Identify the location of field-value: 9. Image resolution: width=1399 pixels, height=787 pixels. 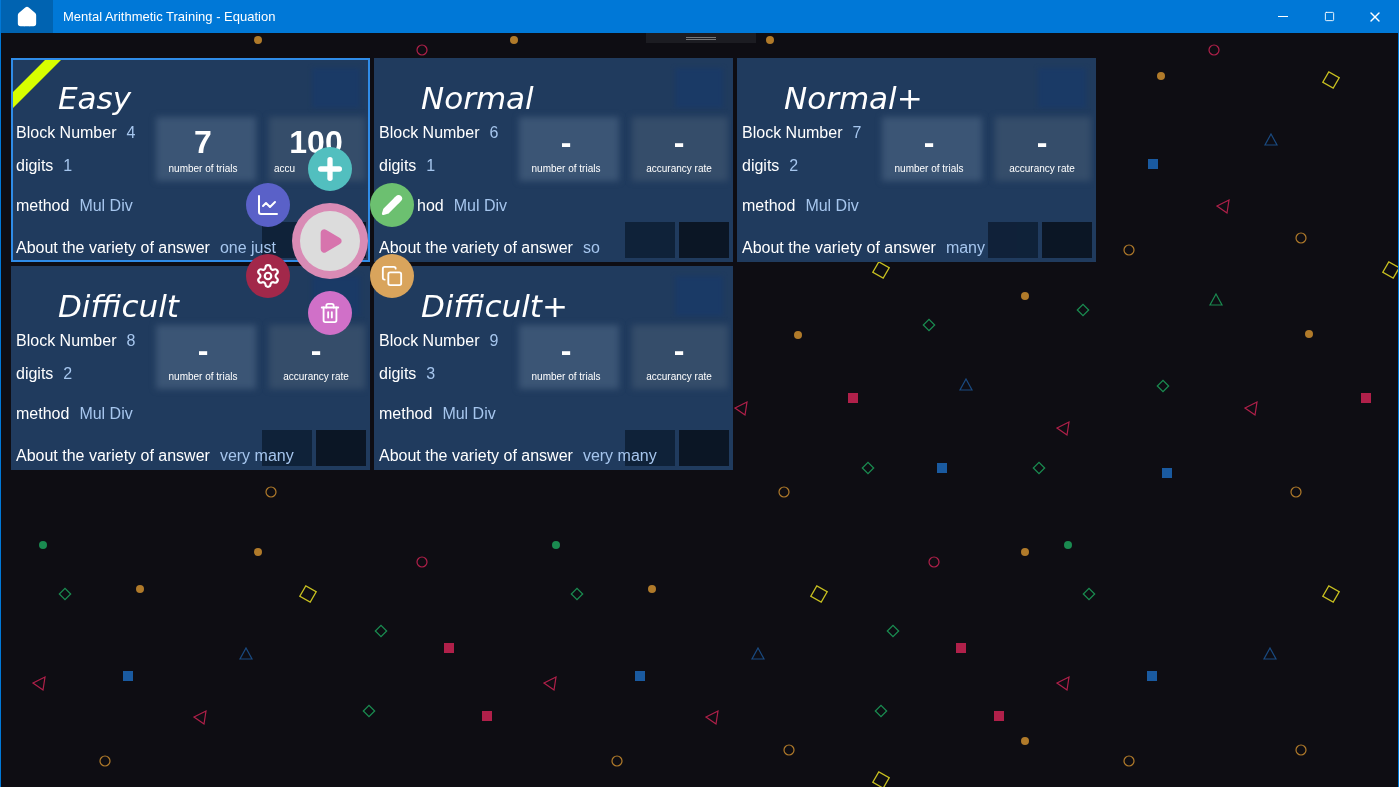
(494, 341).